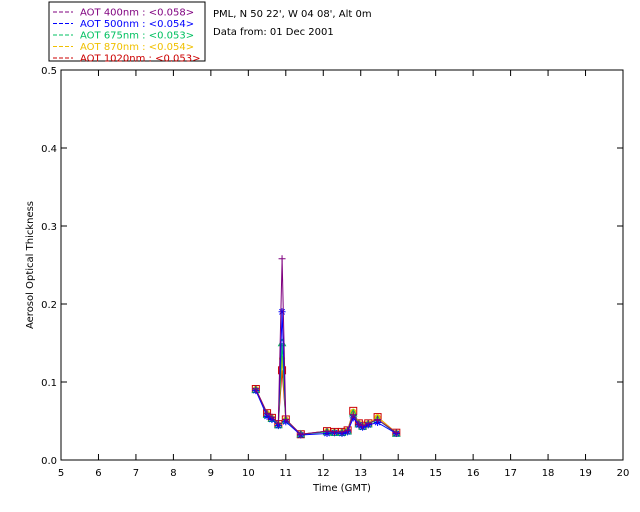  What do you see at coordinates (360, 473) in the screenshot?
I see `x-tick-label: 13` at bounding box center [360, 473].